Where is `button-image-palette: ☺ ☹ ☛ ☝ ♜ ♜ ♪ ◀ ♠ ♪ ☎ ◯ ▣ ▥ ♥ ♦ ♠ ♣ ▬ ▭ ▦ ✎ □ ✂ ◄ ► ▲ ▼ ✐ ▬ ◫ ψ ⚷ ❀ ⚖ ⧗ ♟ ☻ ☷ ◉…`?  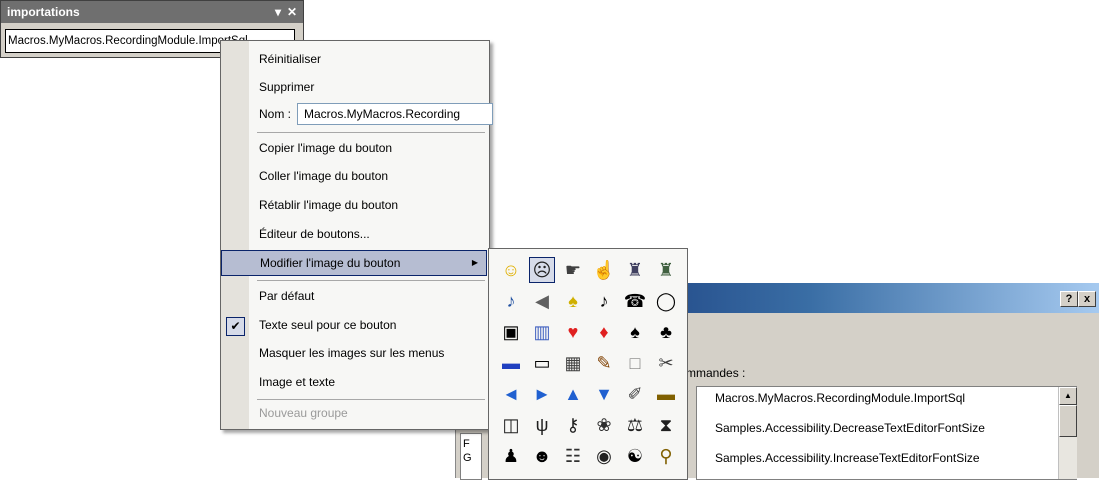
button-image-palette: ☺ ☹ ☛ ☝ ♜ ♜ ♪ ◀ ♠ ♪ ☎ ◯ ▣ ▥ ♥ ♦ ♠ ♣ ▬ ▭ ▦ ✎ □ ✂ ◄ ► ▲ ▼ ✐ ▬ ◫ ψ ⚷ ❀ ⚖ ⧗ ♟ ☻ ☷ ◉… is located at coordinates (588, 364).